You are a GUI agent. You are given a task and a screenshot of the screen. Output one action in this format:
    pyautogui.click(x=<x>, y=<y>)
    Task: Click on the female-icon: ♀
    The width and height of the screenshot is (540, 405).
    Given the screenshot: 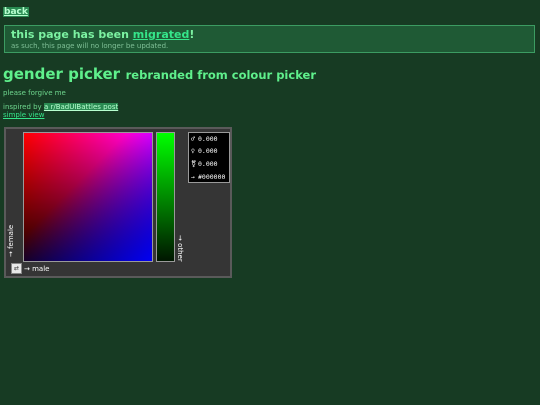 What is the action you would take?
    pyautogui.click(x=193, y=151)
    